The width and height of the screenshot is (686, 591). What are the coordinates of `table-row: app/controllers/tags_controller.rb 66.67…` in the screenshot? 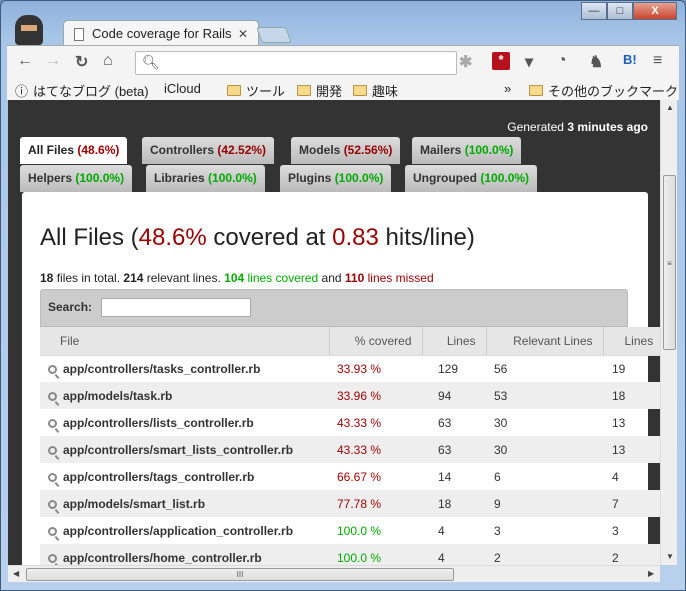 It's located at (350, 476).